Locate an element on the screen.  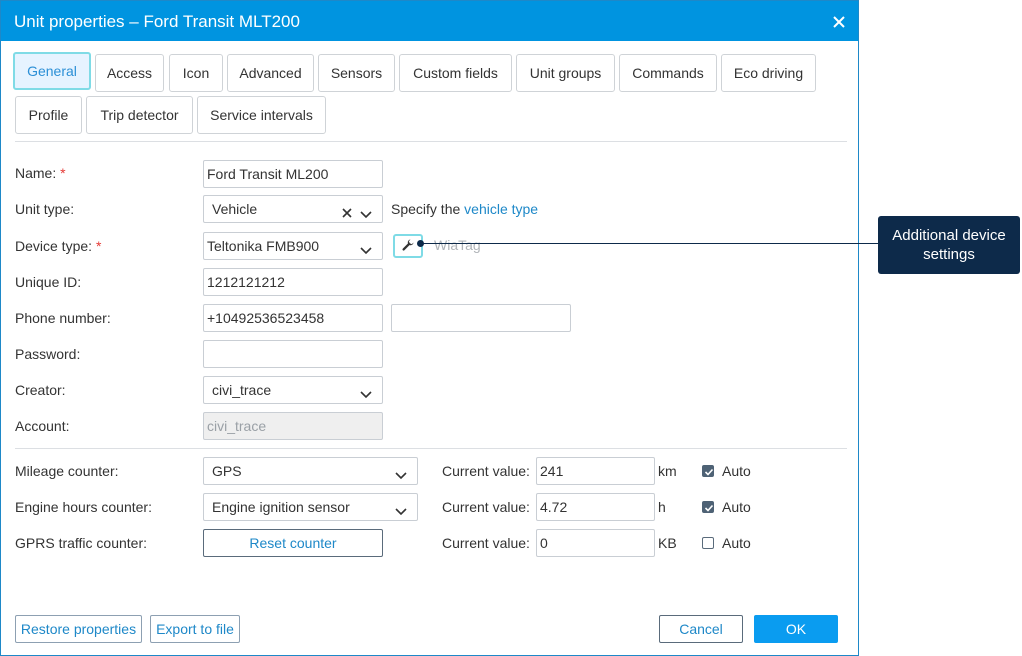
restore-properties-button: Restore properties is located at coordinates (78, 629).